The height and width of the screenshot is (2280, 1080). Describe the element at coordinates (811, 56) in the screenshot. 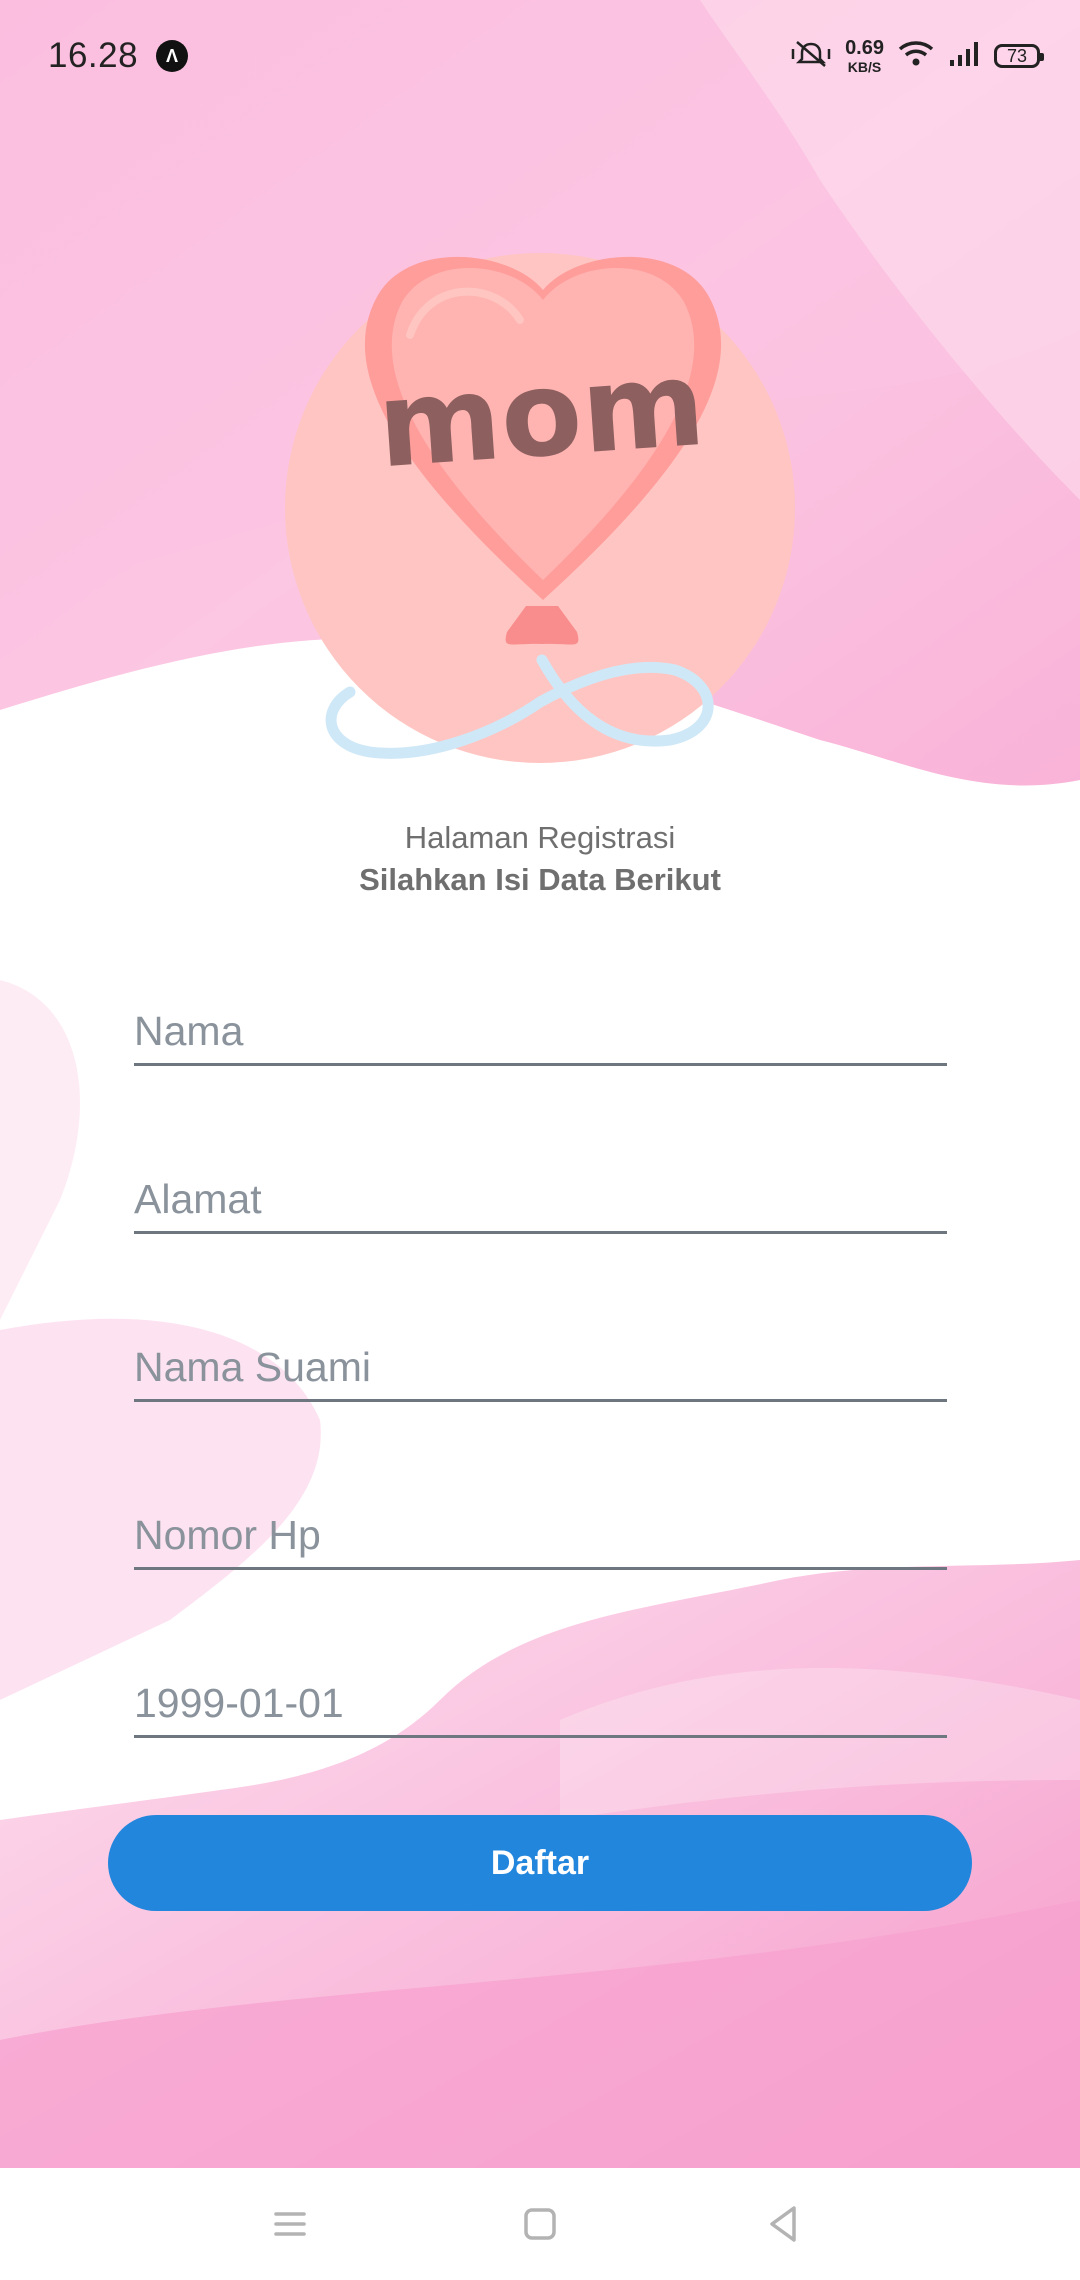

I see `silent-vibrate-icon` at that location.